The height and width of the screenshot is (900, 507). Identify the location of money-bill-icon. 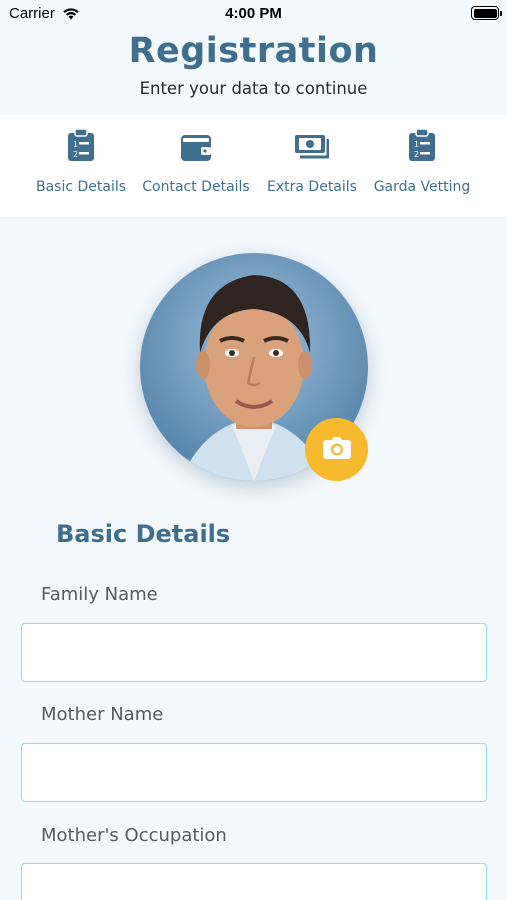
(312, 147).